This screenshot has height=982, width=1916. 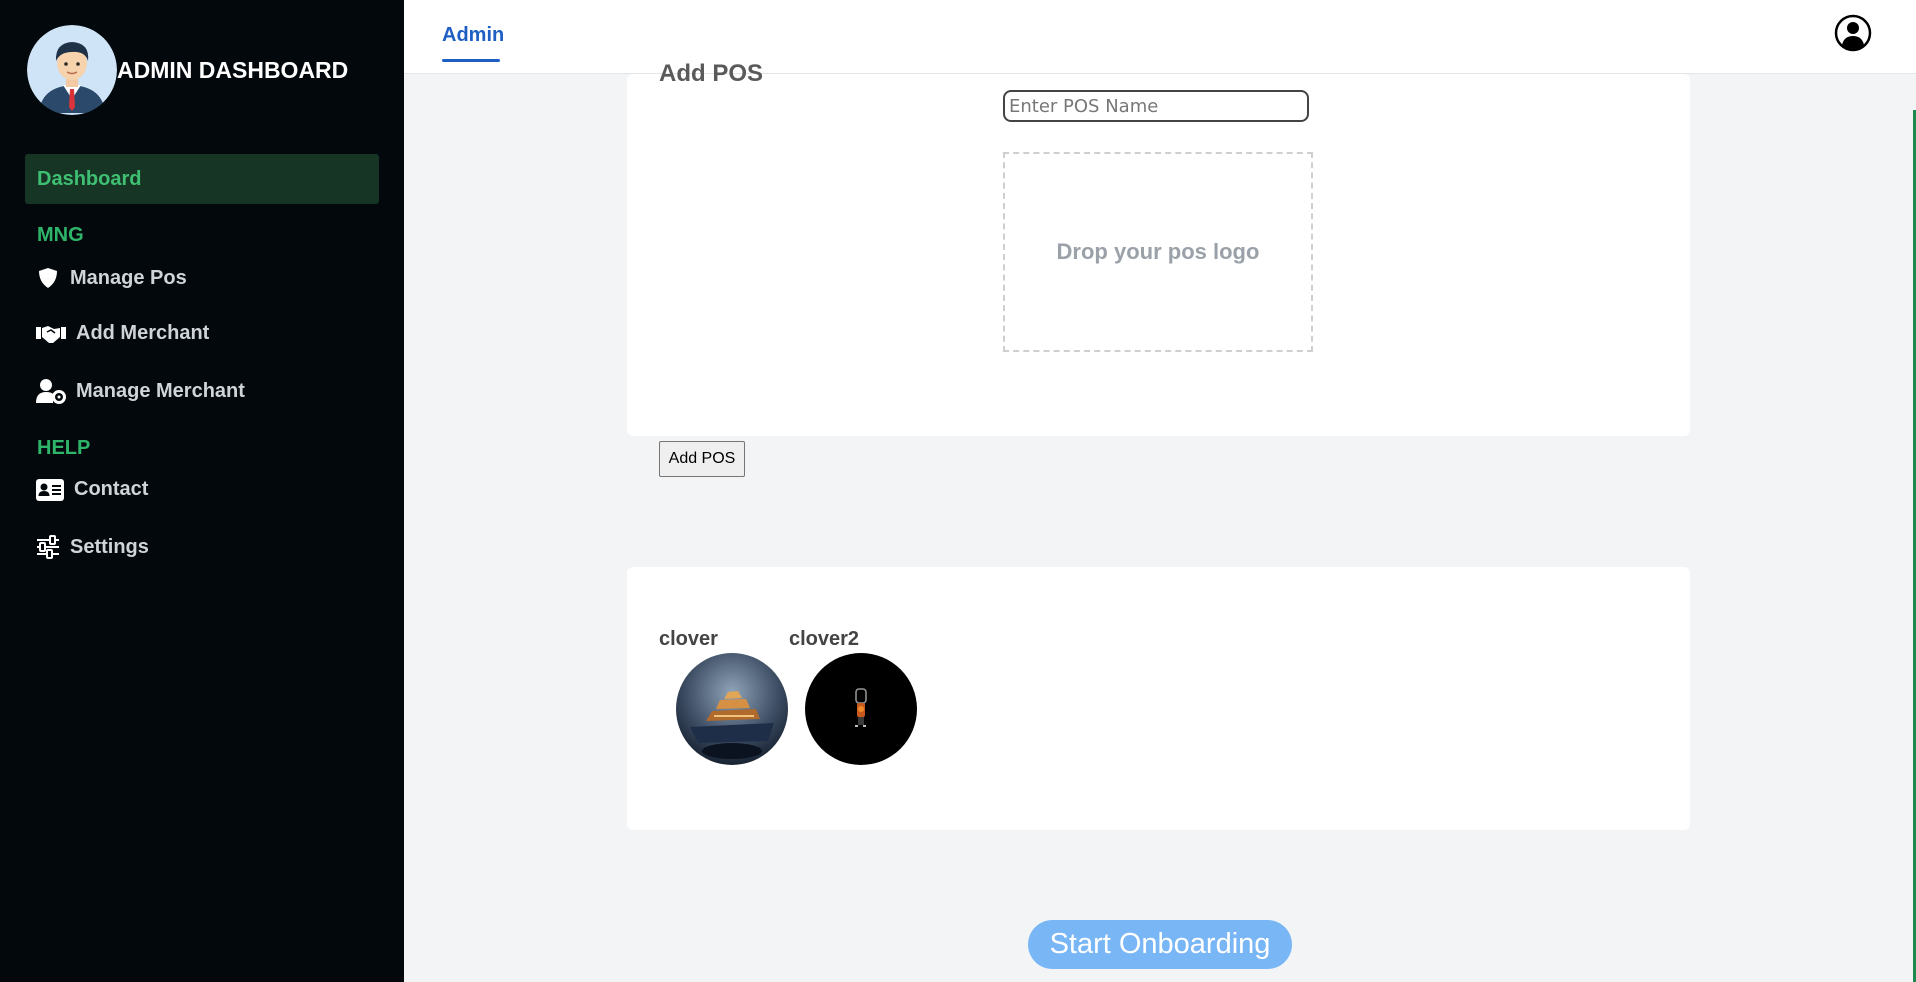 What do you see at coordinates (143, 333) in the screenshot?
I see `sidebar-item-label: Add Merchant` at bounding box center [143, 333].